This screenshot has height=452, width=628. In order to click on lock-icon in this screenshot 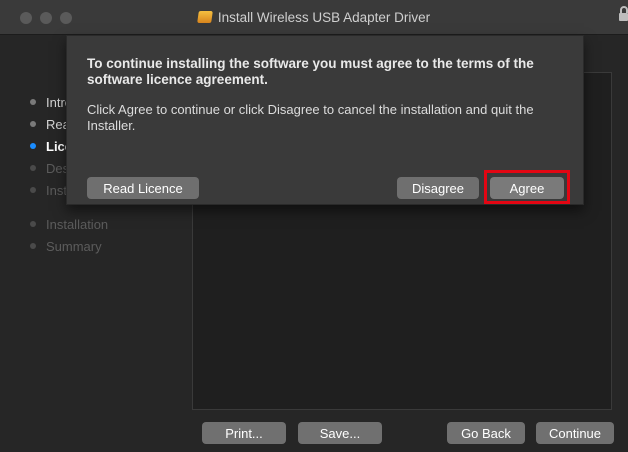, I will do `click(623, 13)`.